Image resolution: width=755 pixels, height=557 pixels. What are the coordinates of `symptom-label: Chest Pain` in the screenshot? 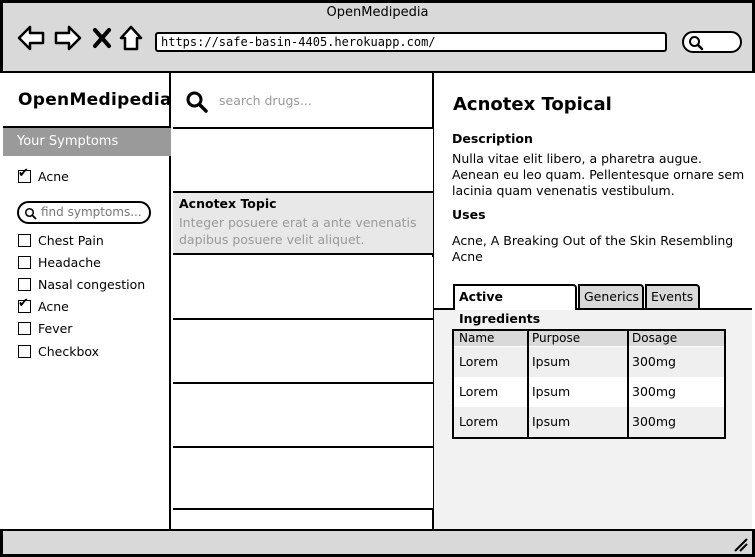 It's located at (71, 240).